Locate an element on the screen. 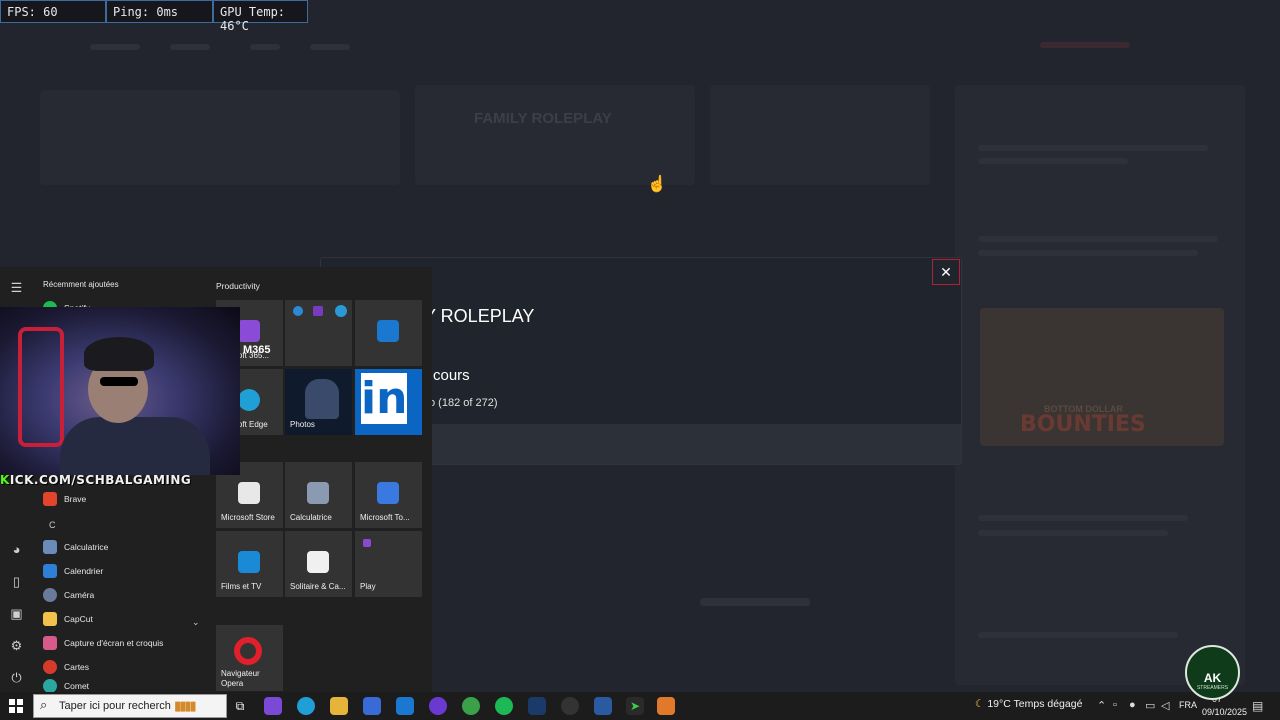  bg-poster-title: BOUNTIES is located at coordinates (1083, 424).